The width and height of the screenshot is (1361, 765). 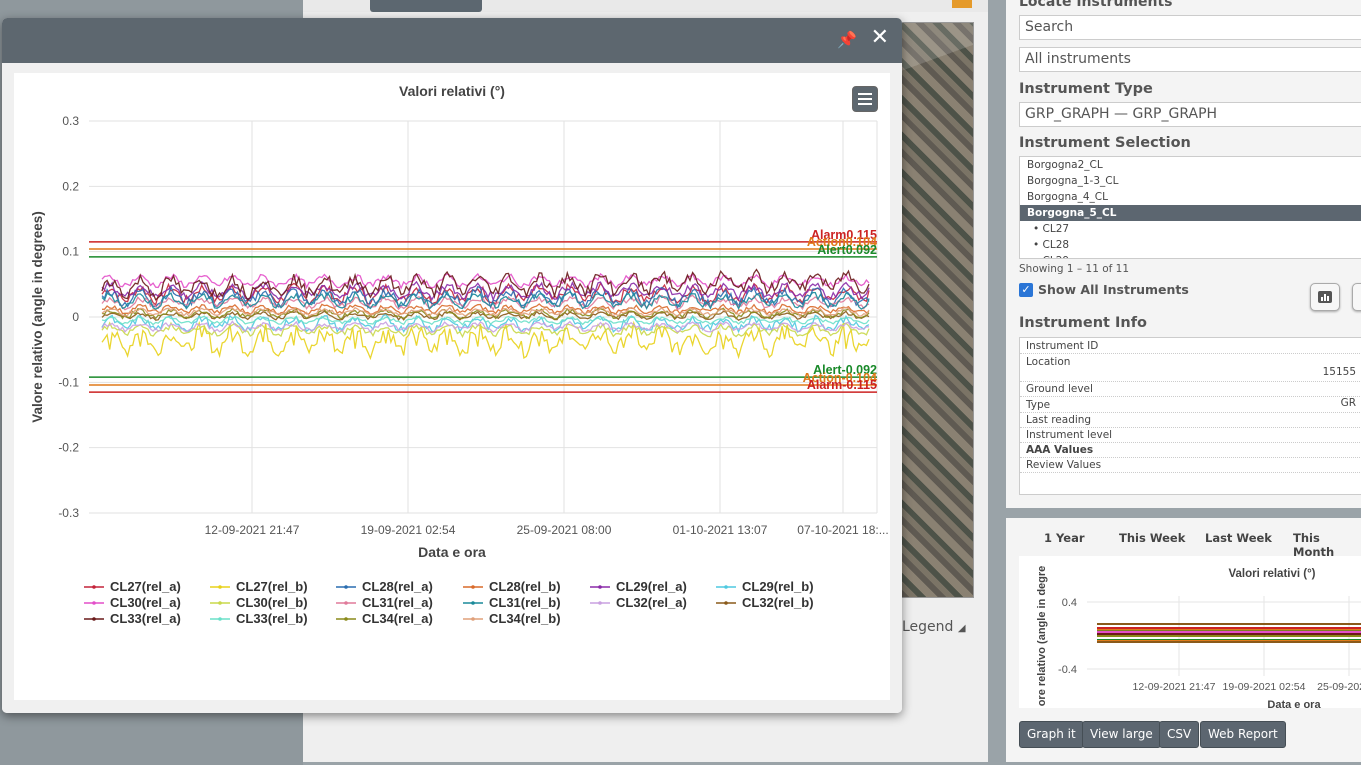 I want to click on range-tab-this-month: This Month, so click(x=1327, y=545).